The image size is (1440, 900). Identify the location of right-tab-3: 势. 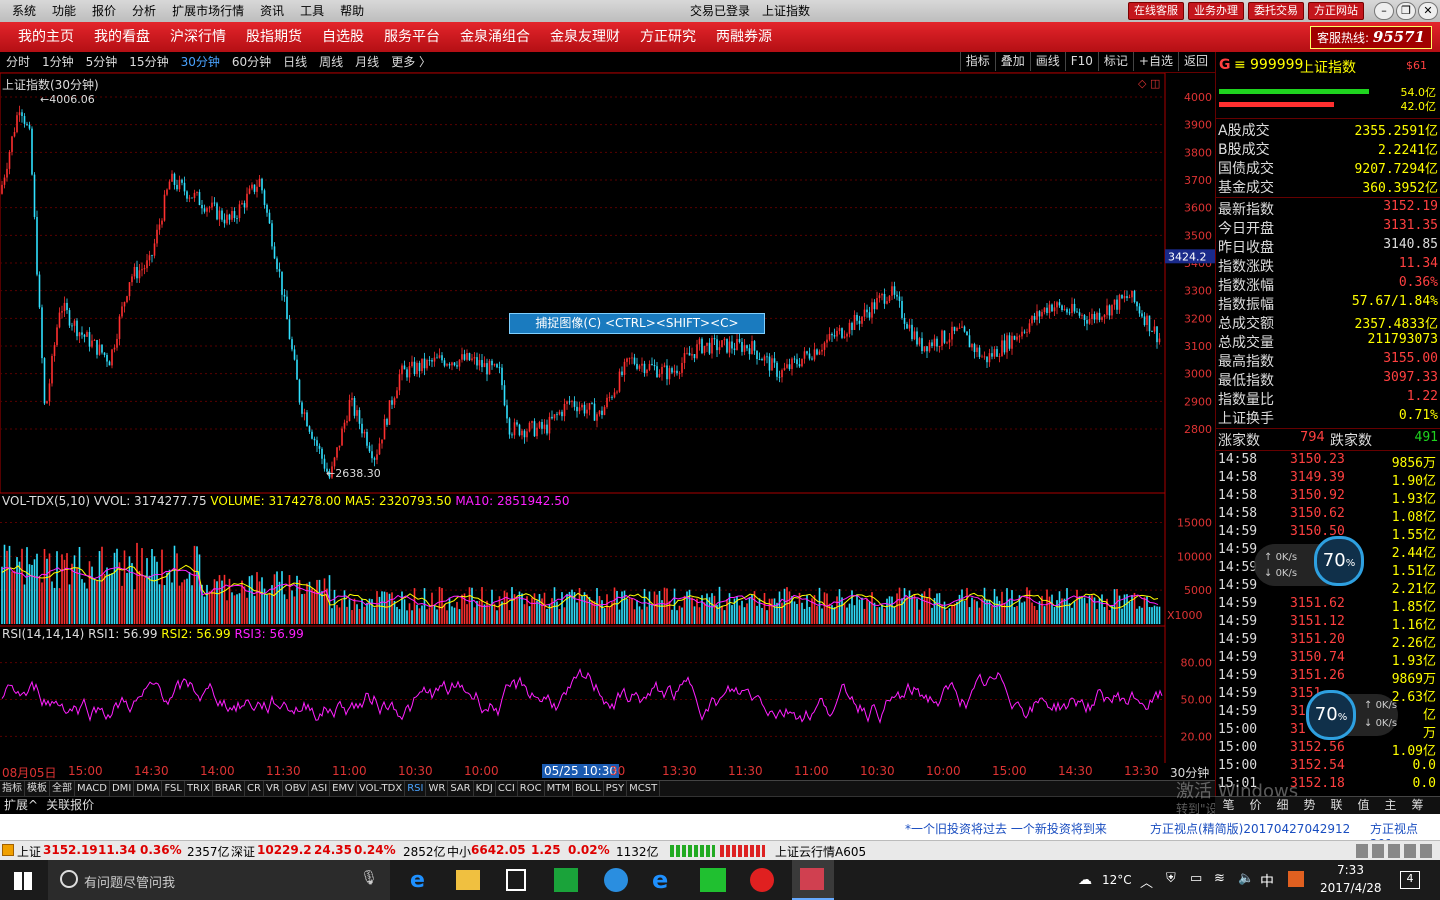
(1309, 805).